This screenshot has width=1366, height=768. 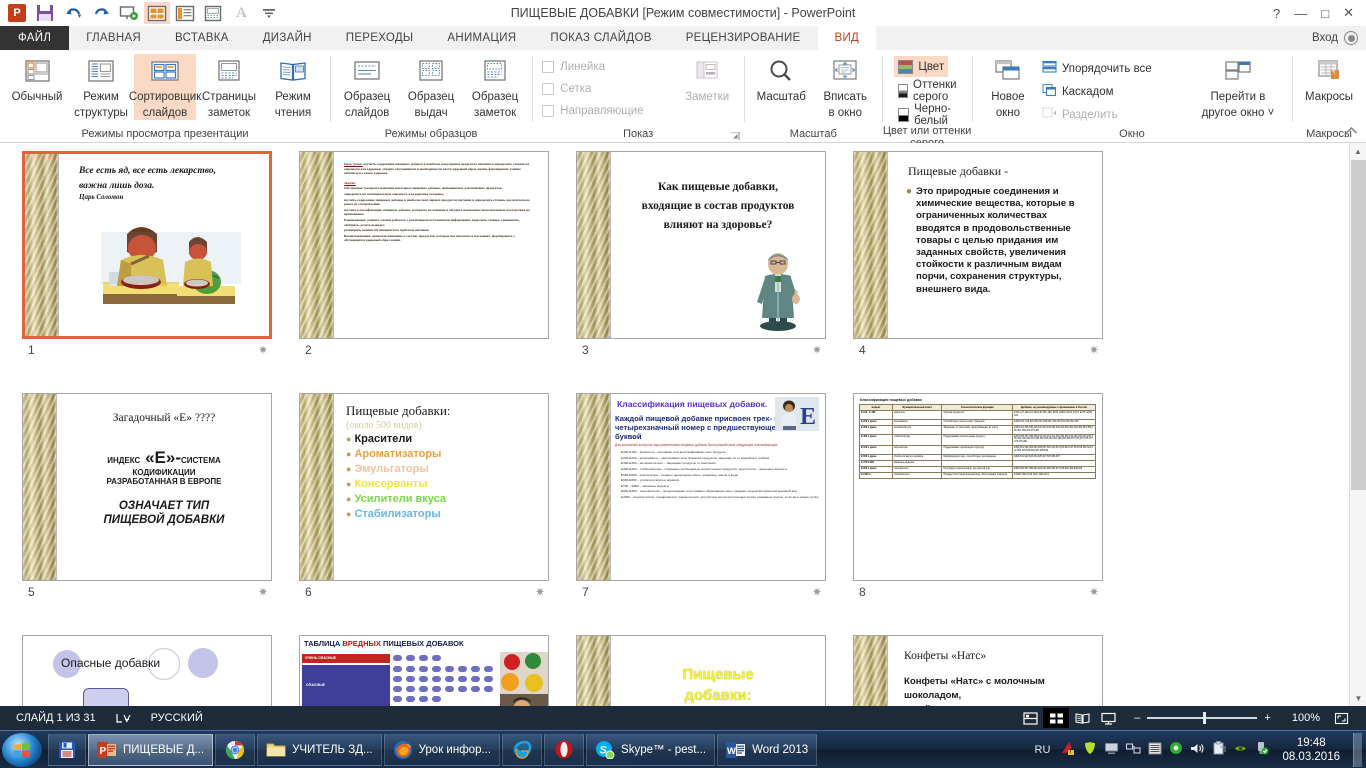 What do you see at coordinates (701, 670) in the screenshot?
I see `slide-thumbnail-11: Пищевыедобавки:вред или польза` at bounding box center [701, 670].